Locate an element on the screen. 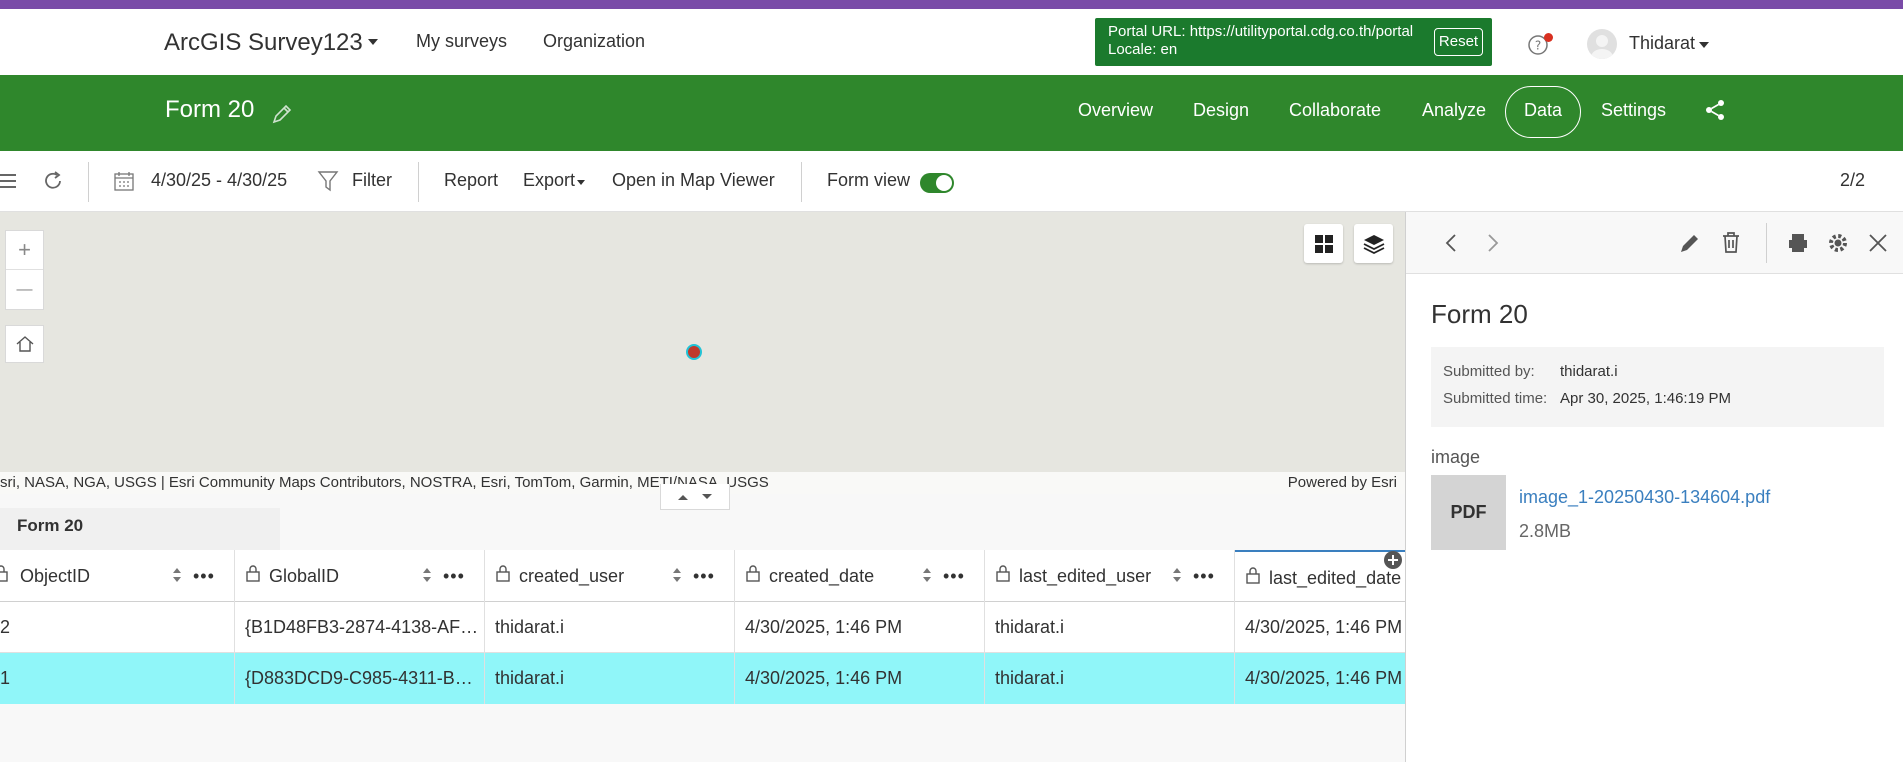 The width and height of the screenshot is (1903, 762). column-header-objectid: ObjectID ••• is located at coordinates (117, 576).